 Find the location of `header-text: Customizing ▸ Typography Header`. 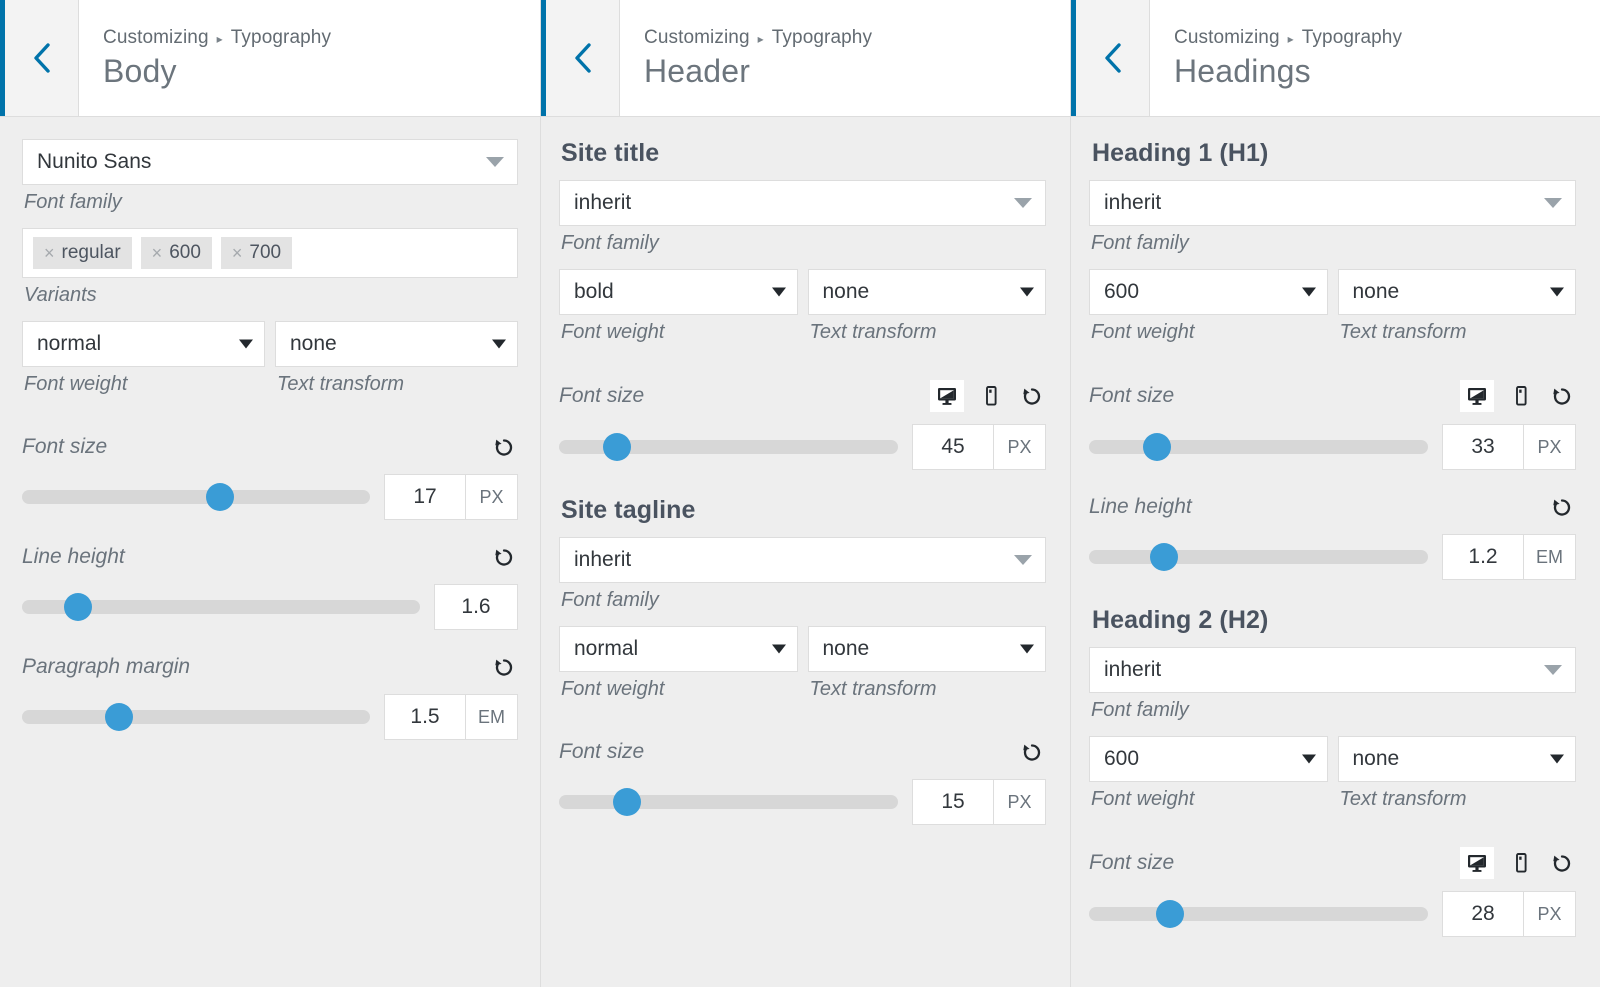

header-text: Customizing ▸ Typography Header is located at coordinates (746, 58).